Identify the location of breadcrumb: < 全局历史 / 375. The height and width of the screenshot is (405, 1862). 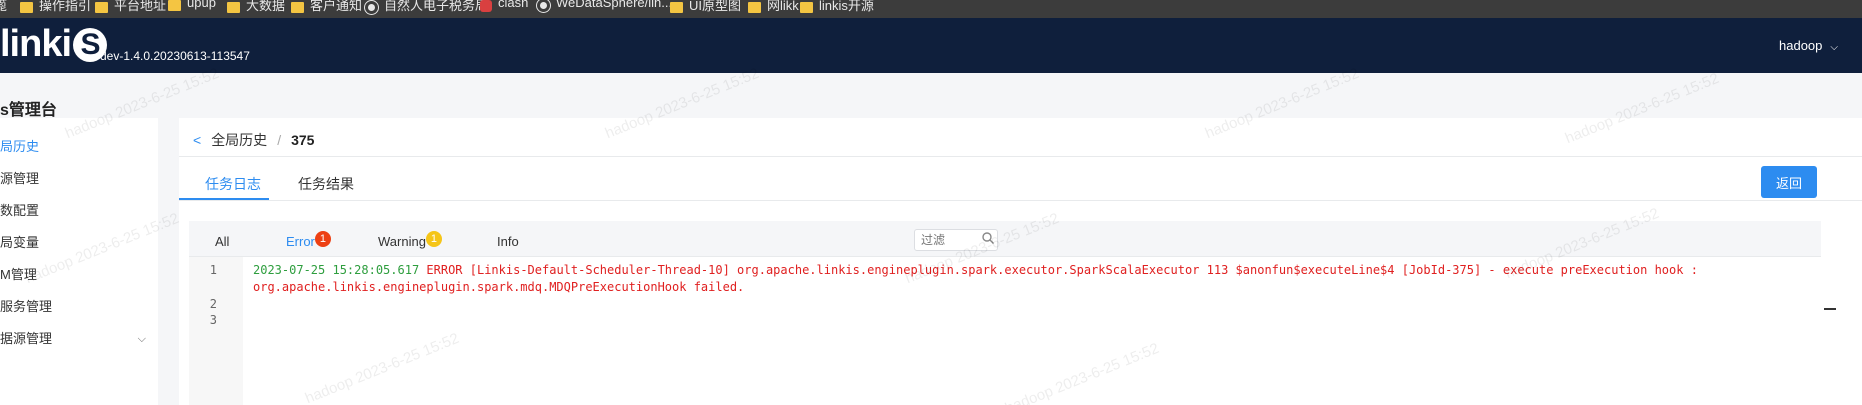
(253, 140).